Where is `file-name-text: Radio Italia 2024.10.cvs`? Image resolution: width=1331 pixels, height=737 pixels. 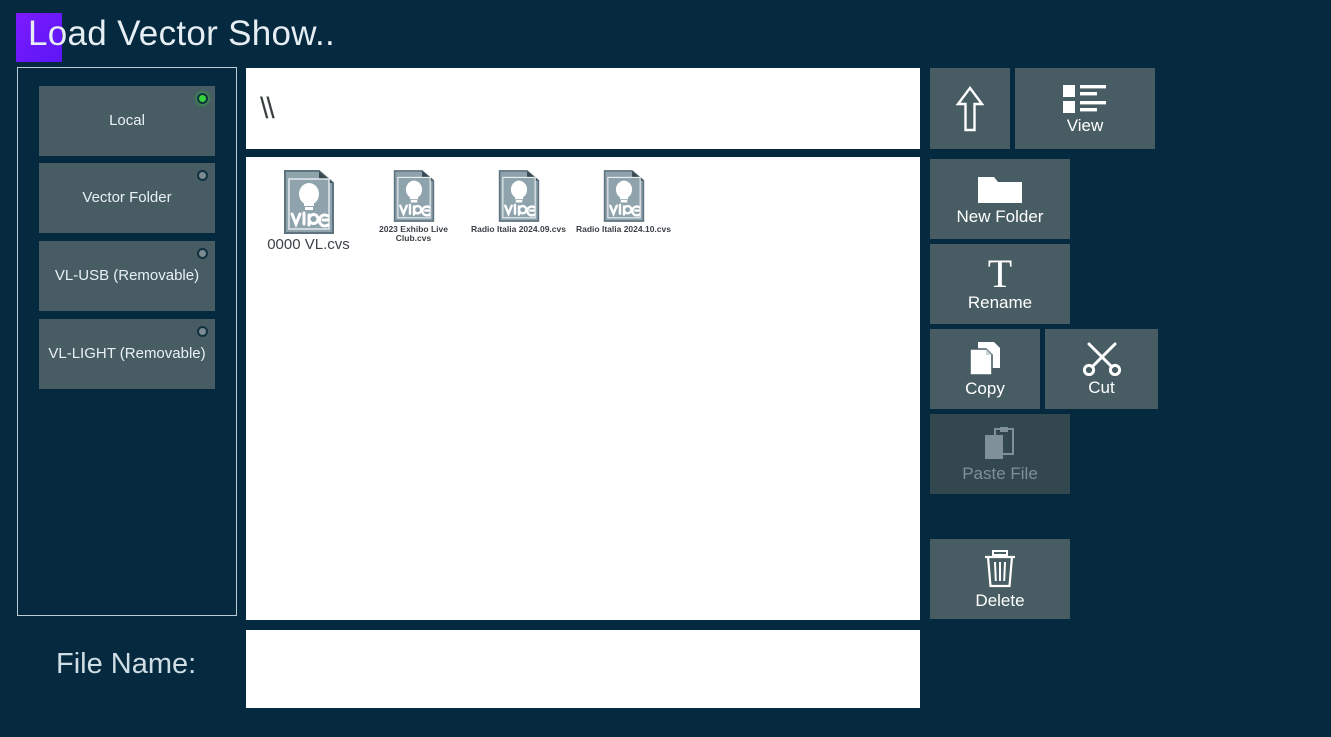
file-name-text: Radio Italia 2024.10.cvs is located at coordinates (623, 229).